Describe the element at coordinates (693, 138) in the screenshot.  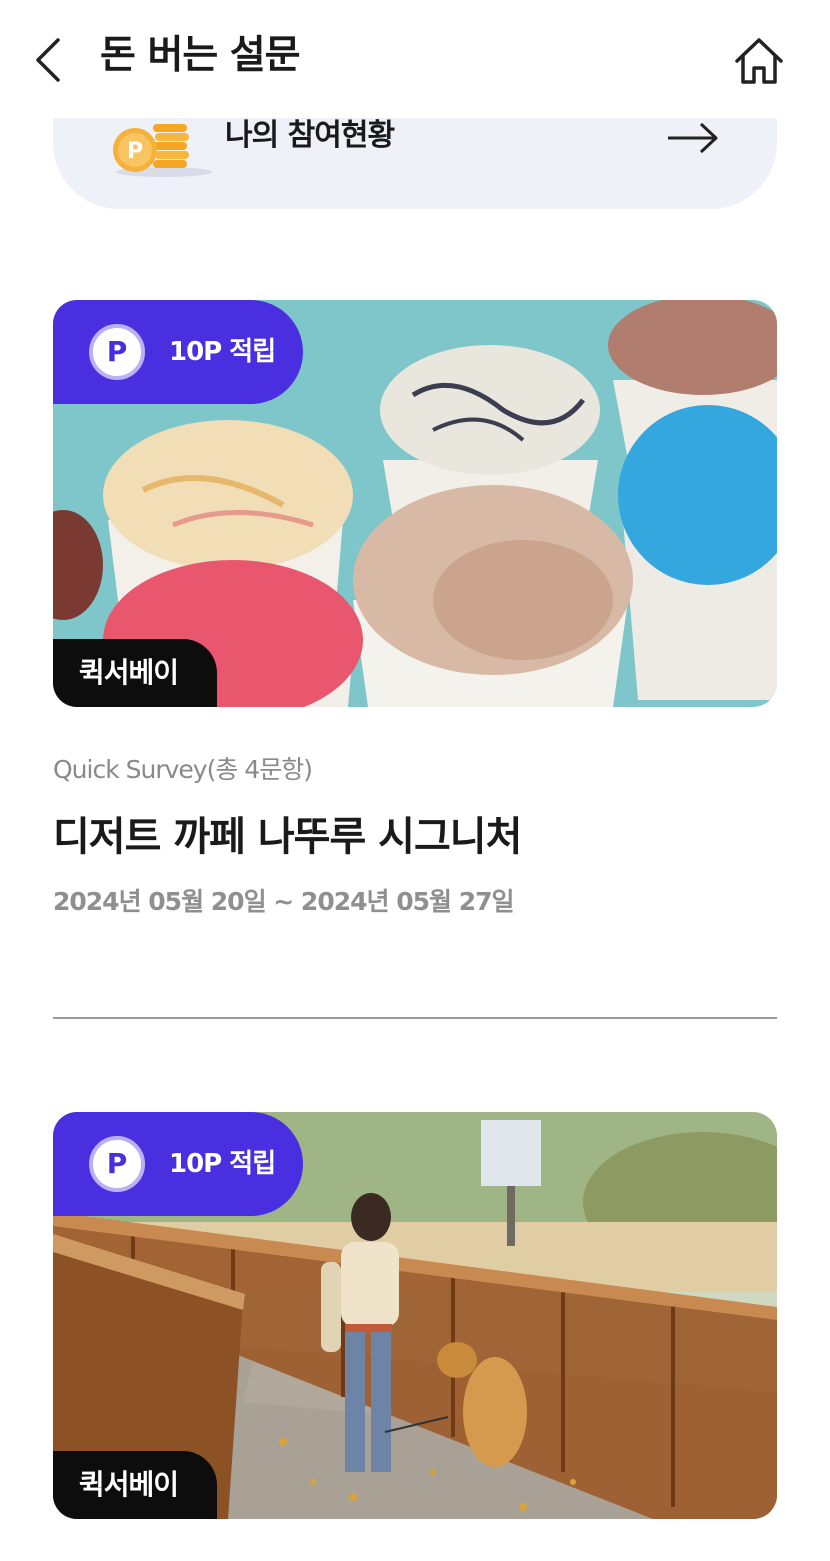
I see `arrow-right-icon` at that location.